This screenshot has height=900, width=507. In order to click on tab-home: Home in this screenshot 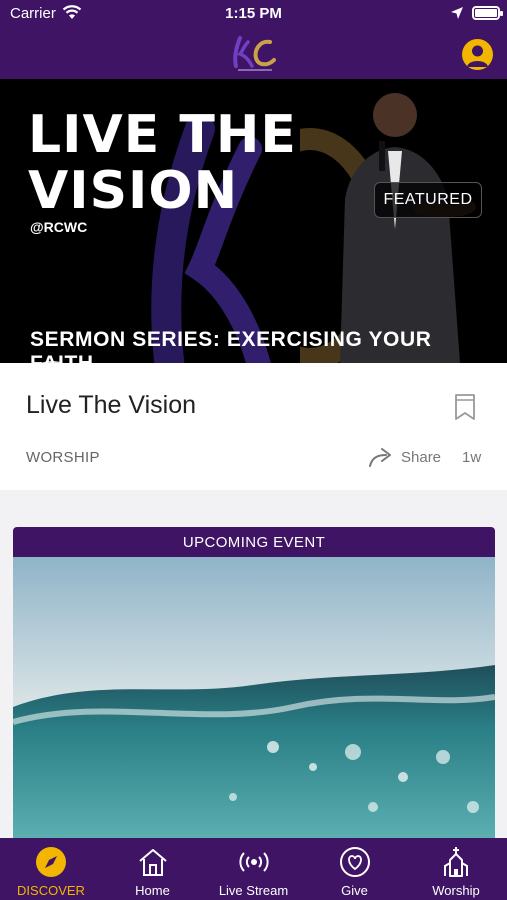, I will do `click(152, 869)`.